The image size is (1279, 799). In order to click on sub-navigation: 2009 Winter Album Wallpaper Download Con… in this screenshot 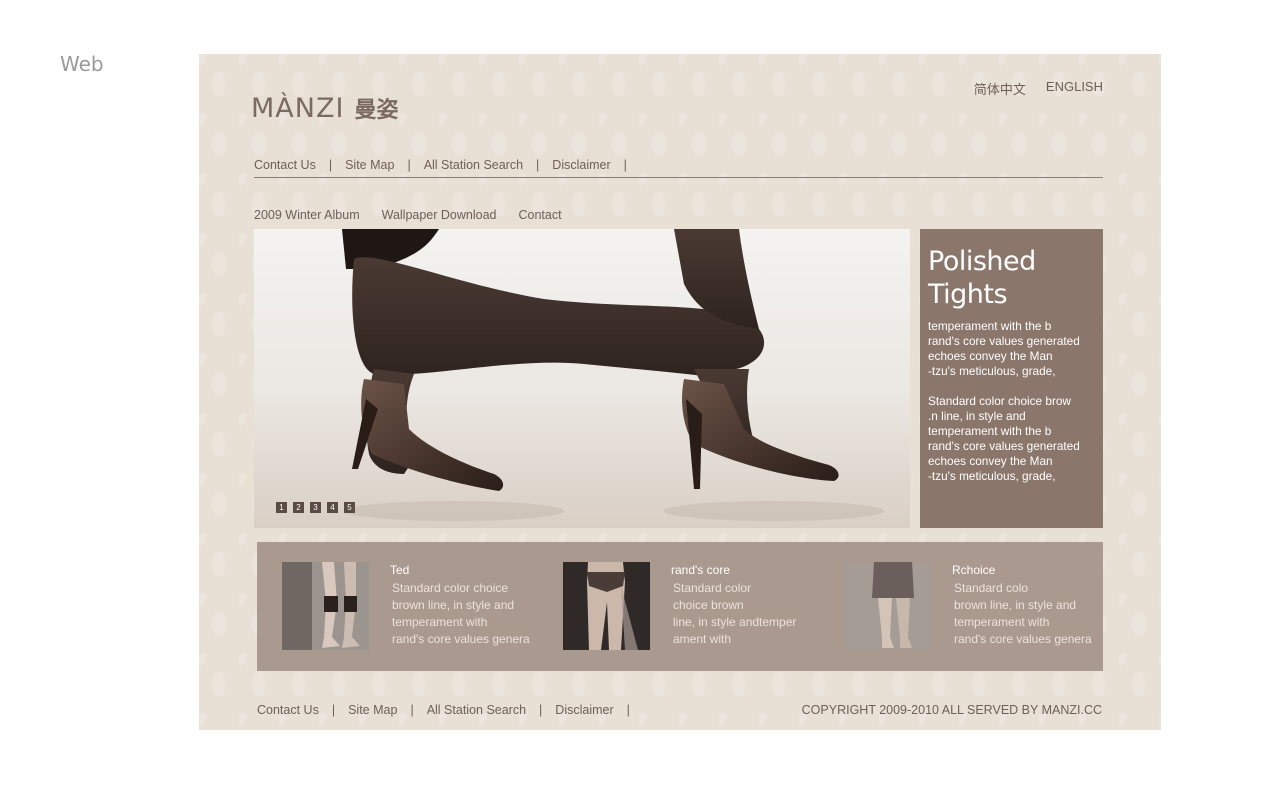, I will do `click(408, 215)`.